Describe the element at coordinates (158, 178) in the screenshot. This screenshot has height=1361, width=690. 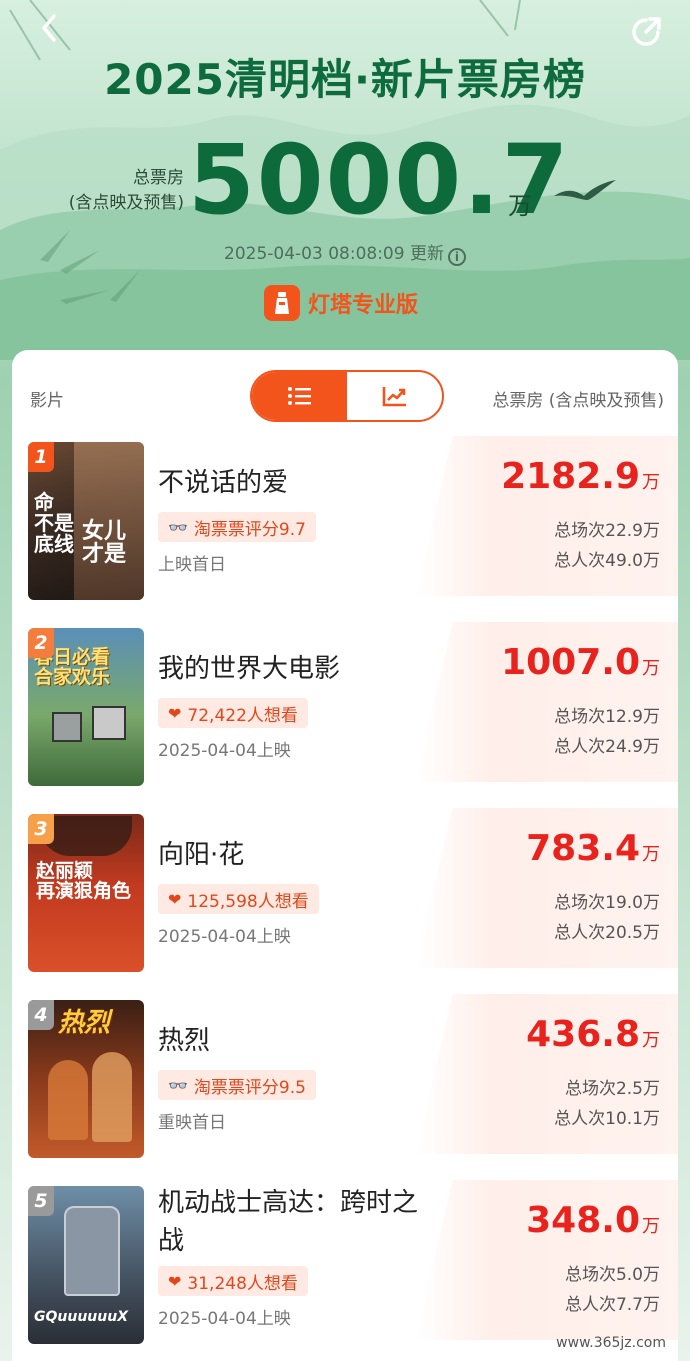
I see `total-label-main: 总票房` at that location.